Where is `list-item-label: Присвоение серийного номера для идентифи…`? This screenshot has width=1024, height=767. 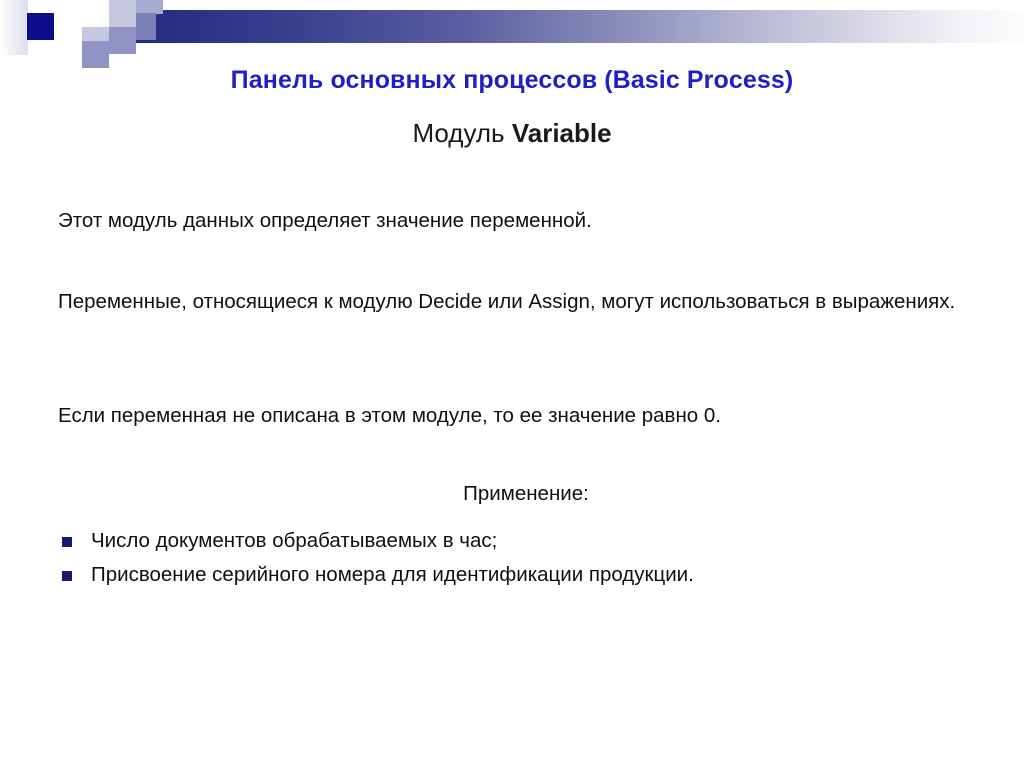 list-item-label: Присвоение серийного номера для идентифи… is located at coordinates (392, 574).